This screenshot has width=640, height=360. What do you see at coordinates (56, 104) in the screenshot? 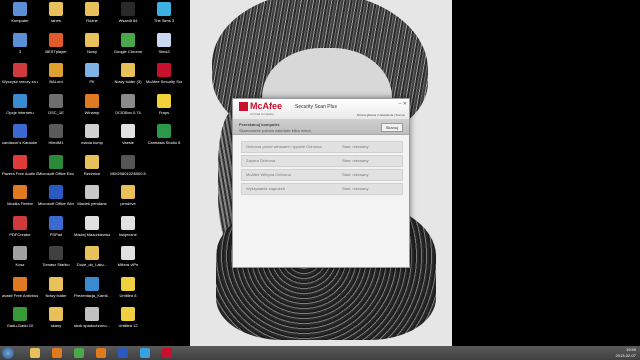
I see `desktop-icon: DSC_1E` at bounding box center [56, 104].